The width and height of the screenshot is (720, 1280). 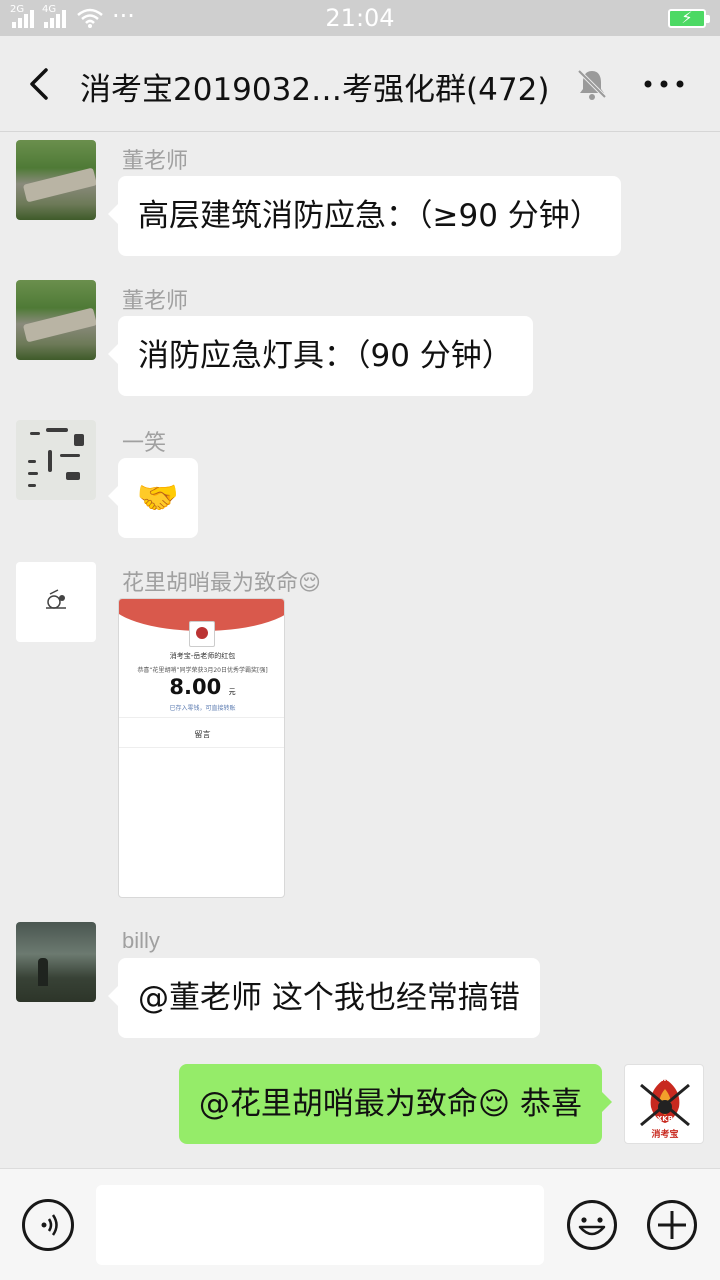 I want to click on status-bar: 2G 4G ··· 21:04 ⚡, so click(x=360, y=18).